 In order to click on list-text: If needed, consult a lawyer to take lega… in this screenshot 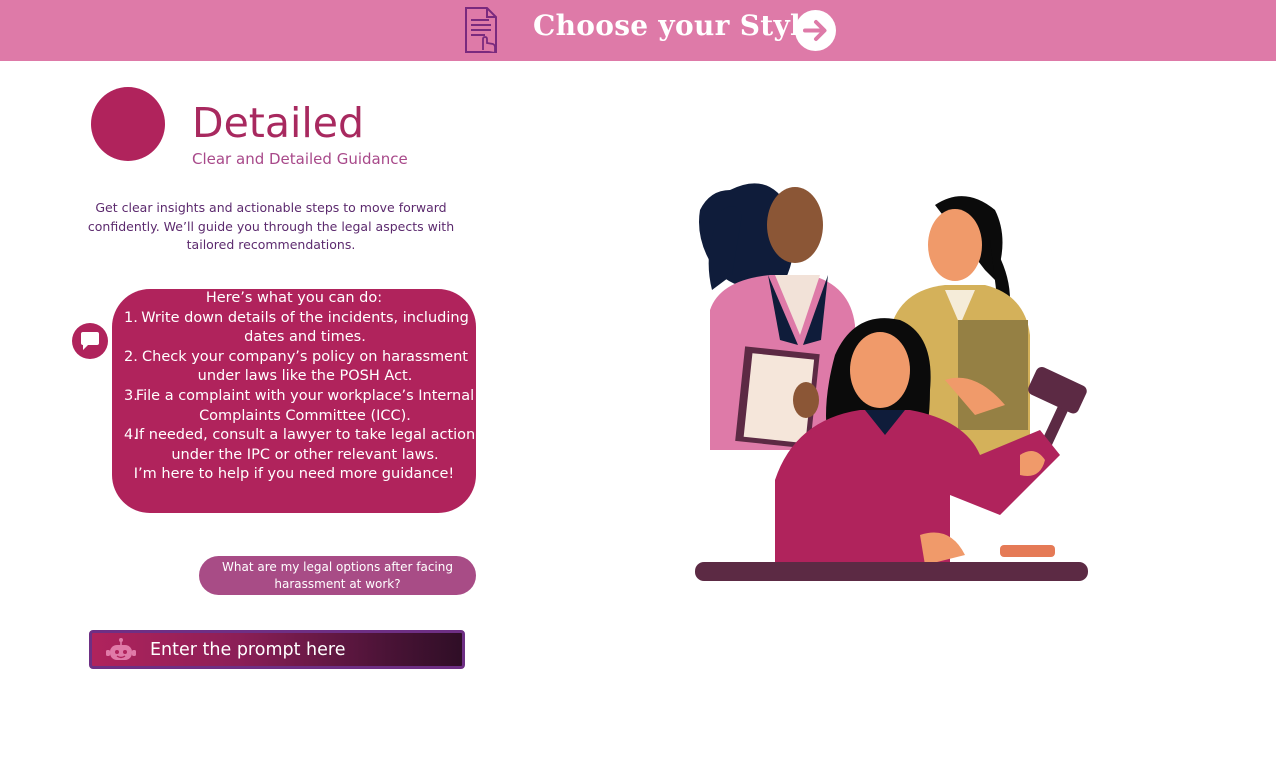, I will do `click(305, 435)`.